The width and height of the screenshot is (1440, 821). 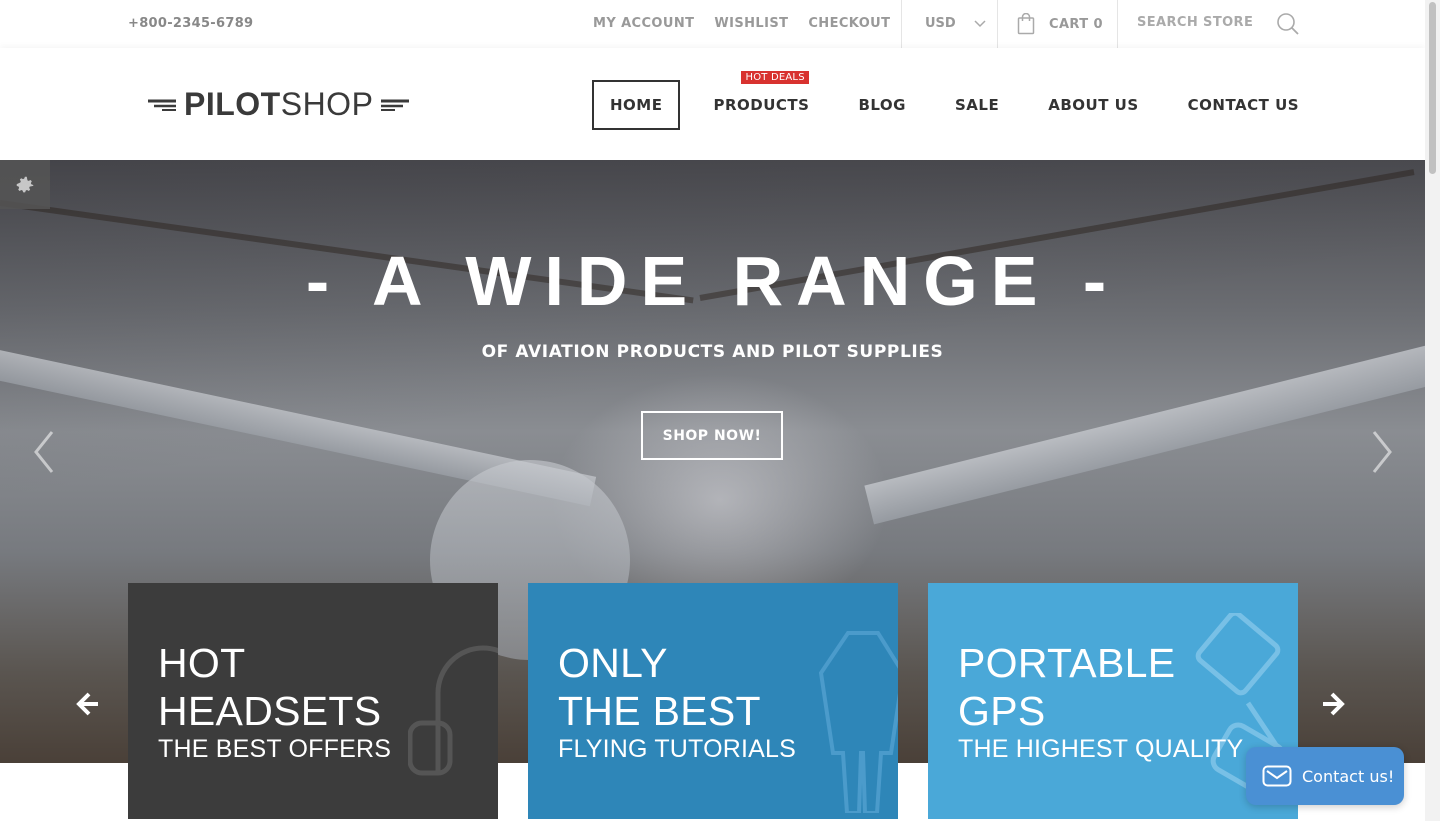 I want to click on slider-next-icon, so click(x=1382, y=452).